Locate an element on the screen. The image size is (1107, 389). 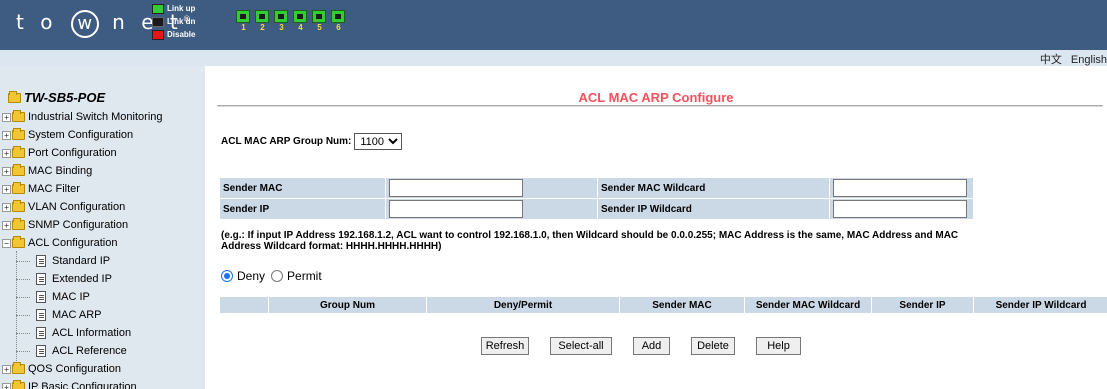
tree-root: TW-SB5-POE is located at coordinates (56, 97).